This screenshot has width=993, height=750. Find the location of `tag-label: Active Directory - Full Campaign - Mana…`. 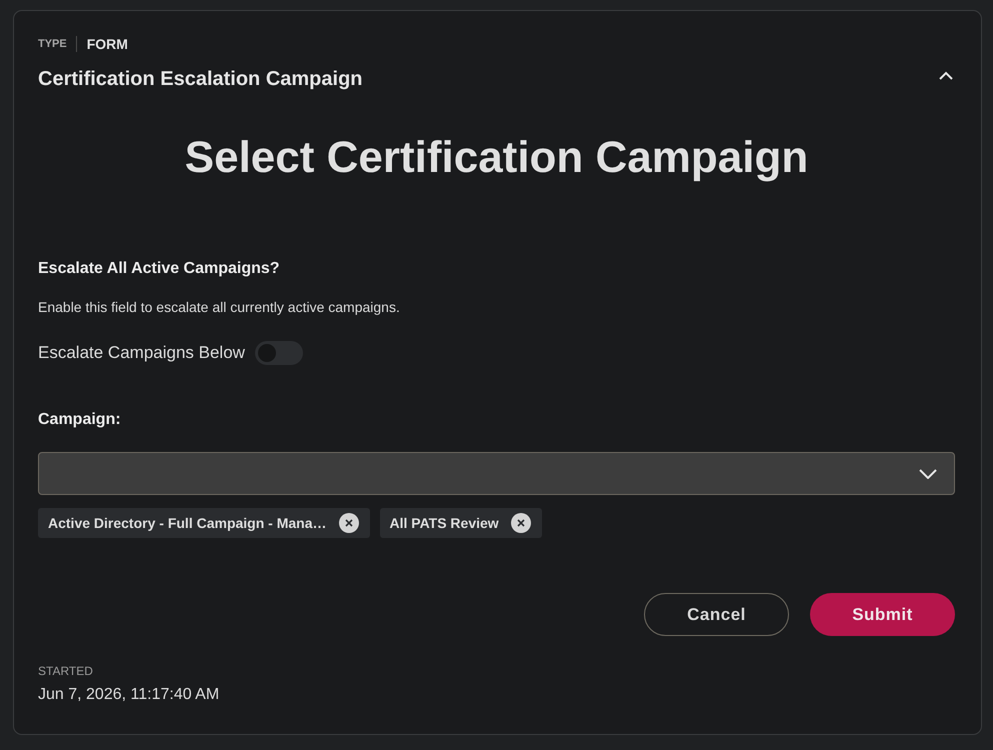

tag-label: Active Directory - Full Campaign - Mana… is located at coordinates (187, 523).